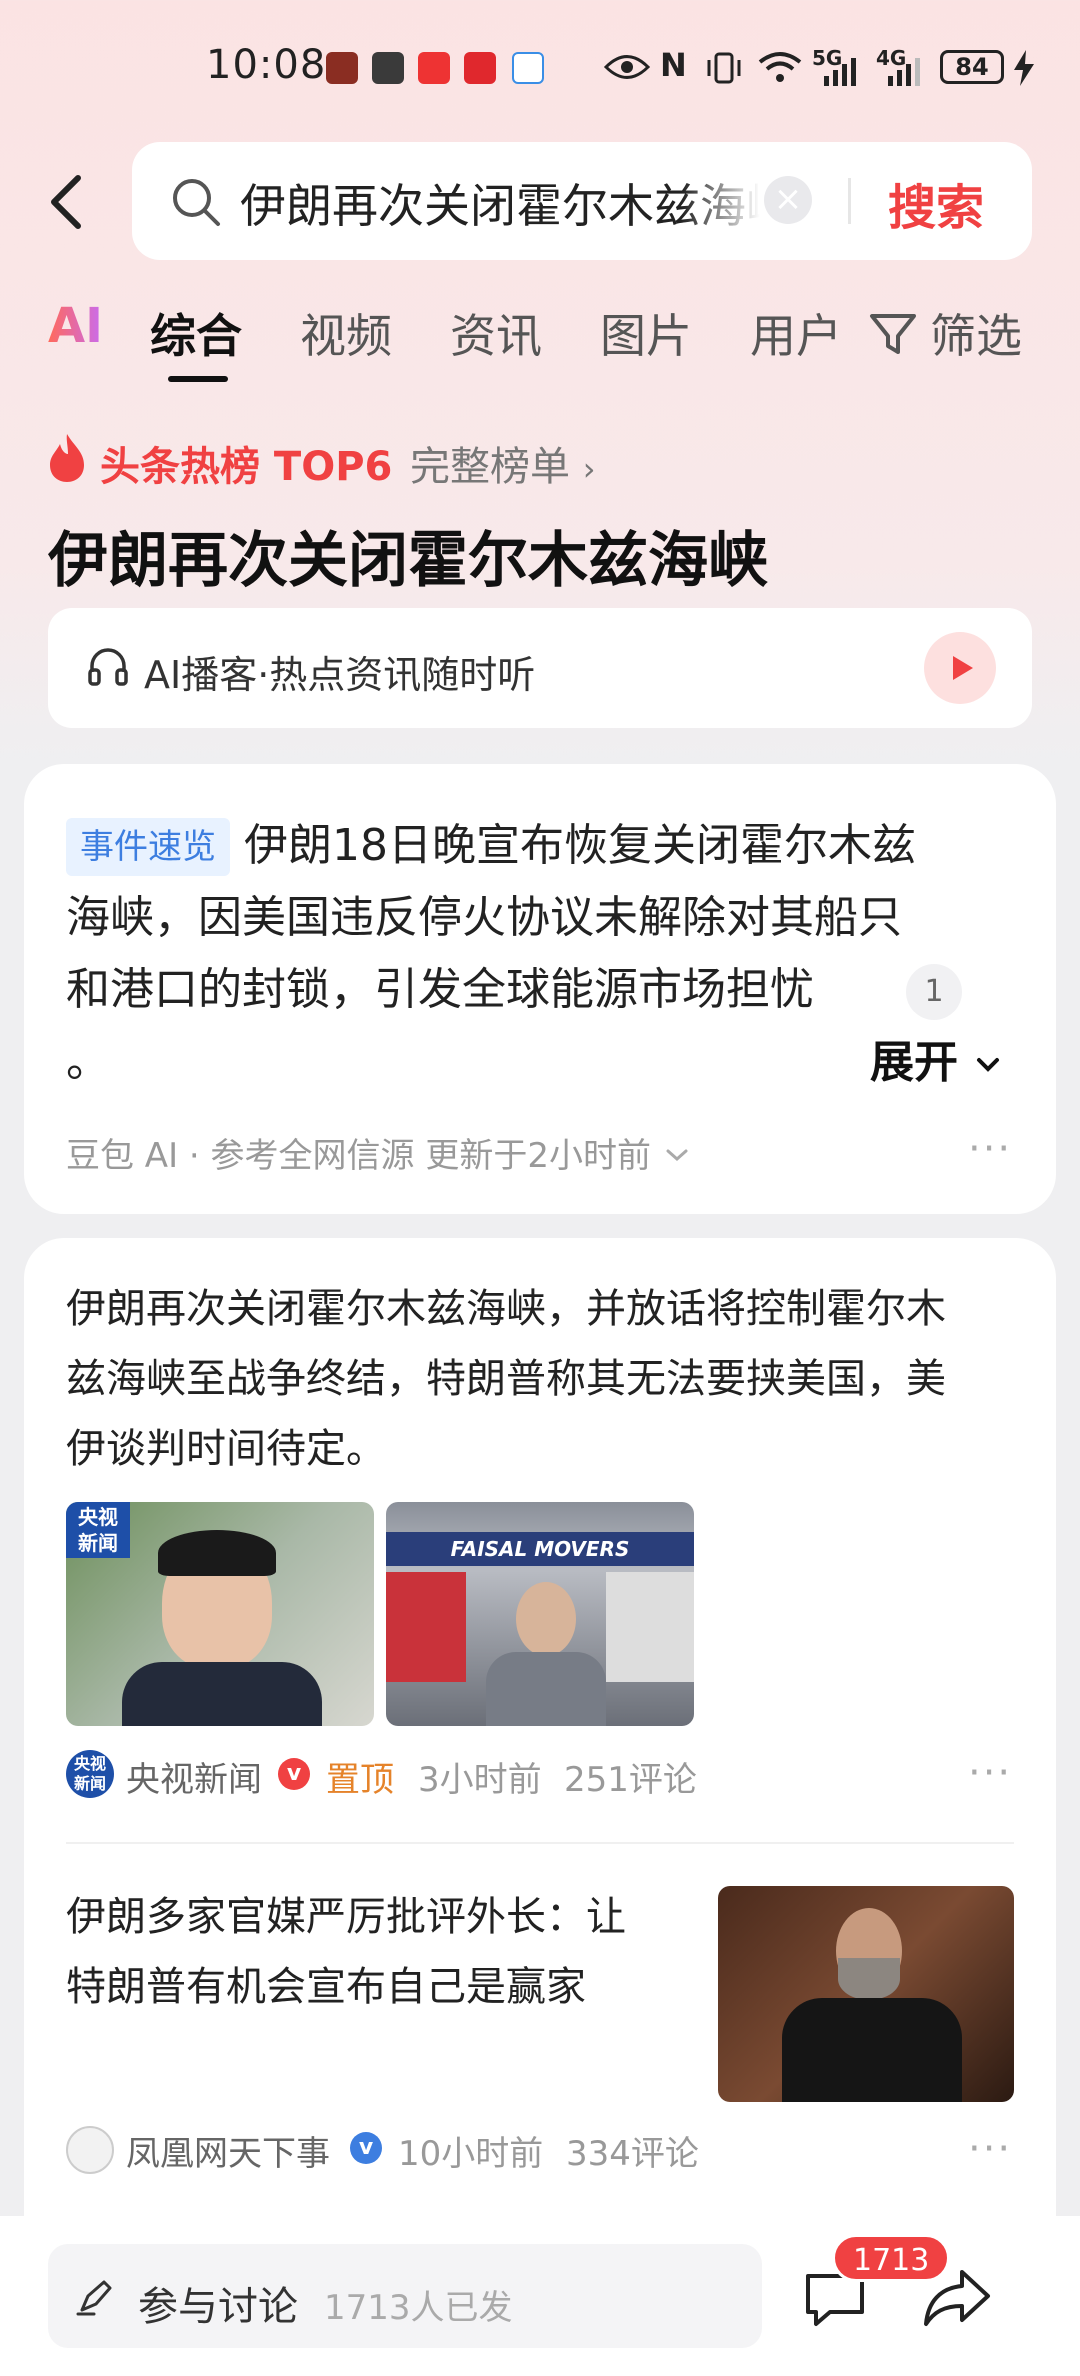  Describe the element at coordinates (480, 1780) in the screenshot. I see `article-1-time: 3小时前` at that location.